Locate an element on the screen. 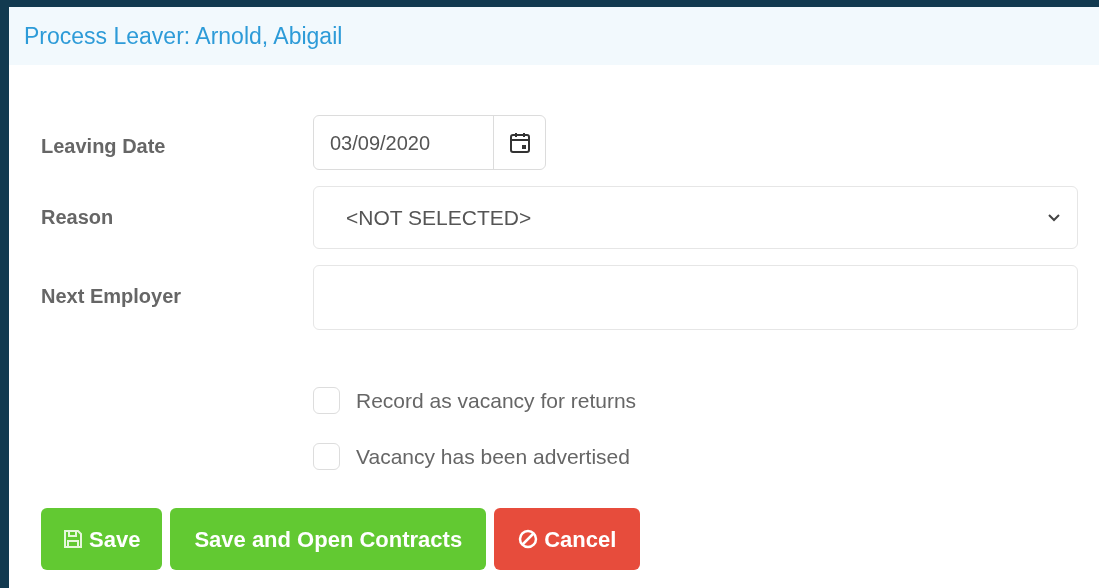 The image size is (1099, 588). date-field: 03/09/2020 is located at coordinates (429, 142).